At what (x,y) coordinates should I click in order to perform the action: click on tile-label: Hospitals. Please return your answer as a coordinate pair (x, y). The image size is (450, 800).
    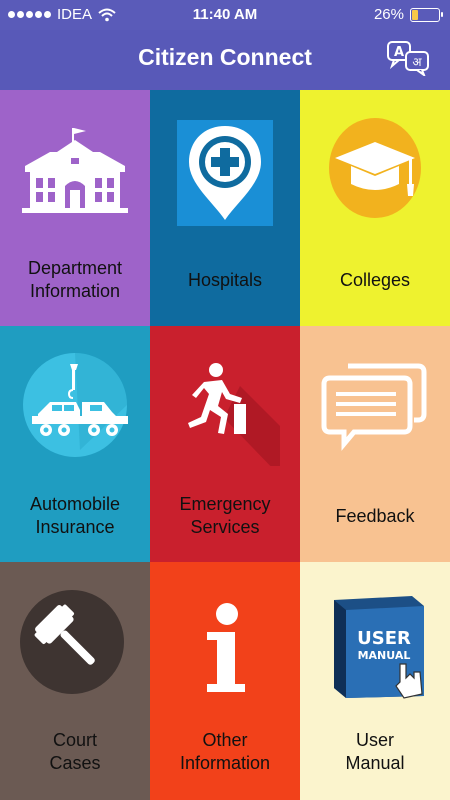
    Looking at the image, I should click on (225, 279).